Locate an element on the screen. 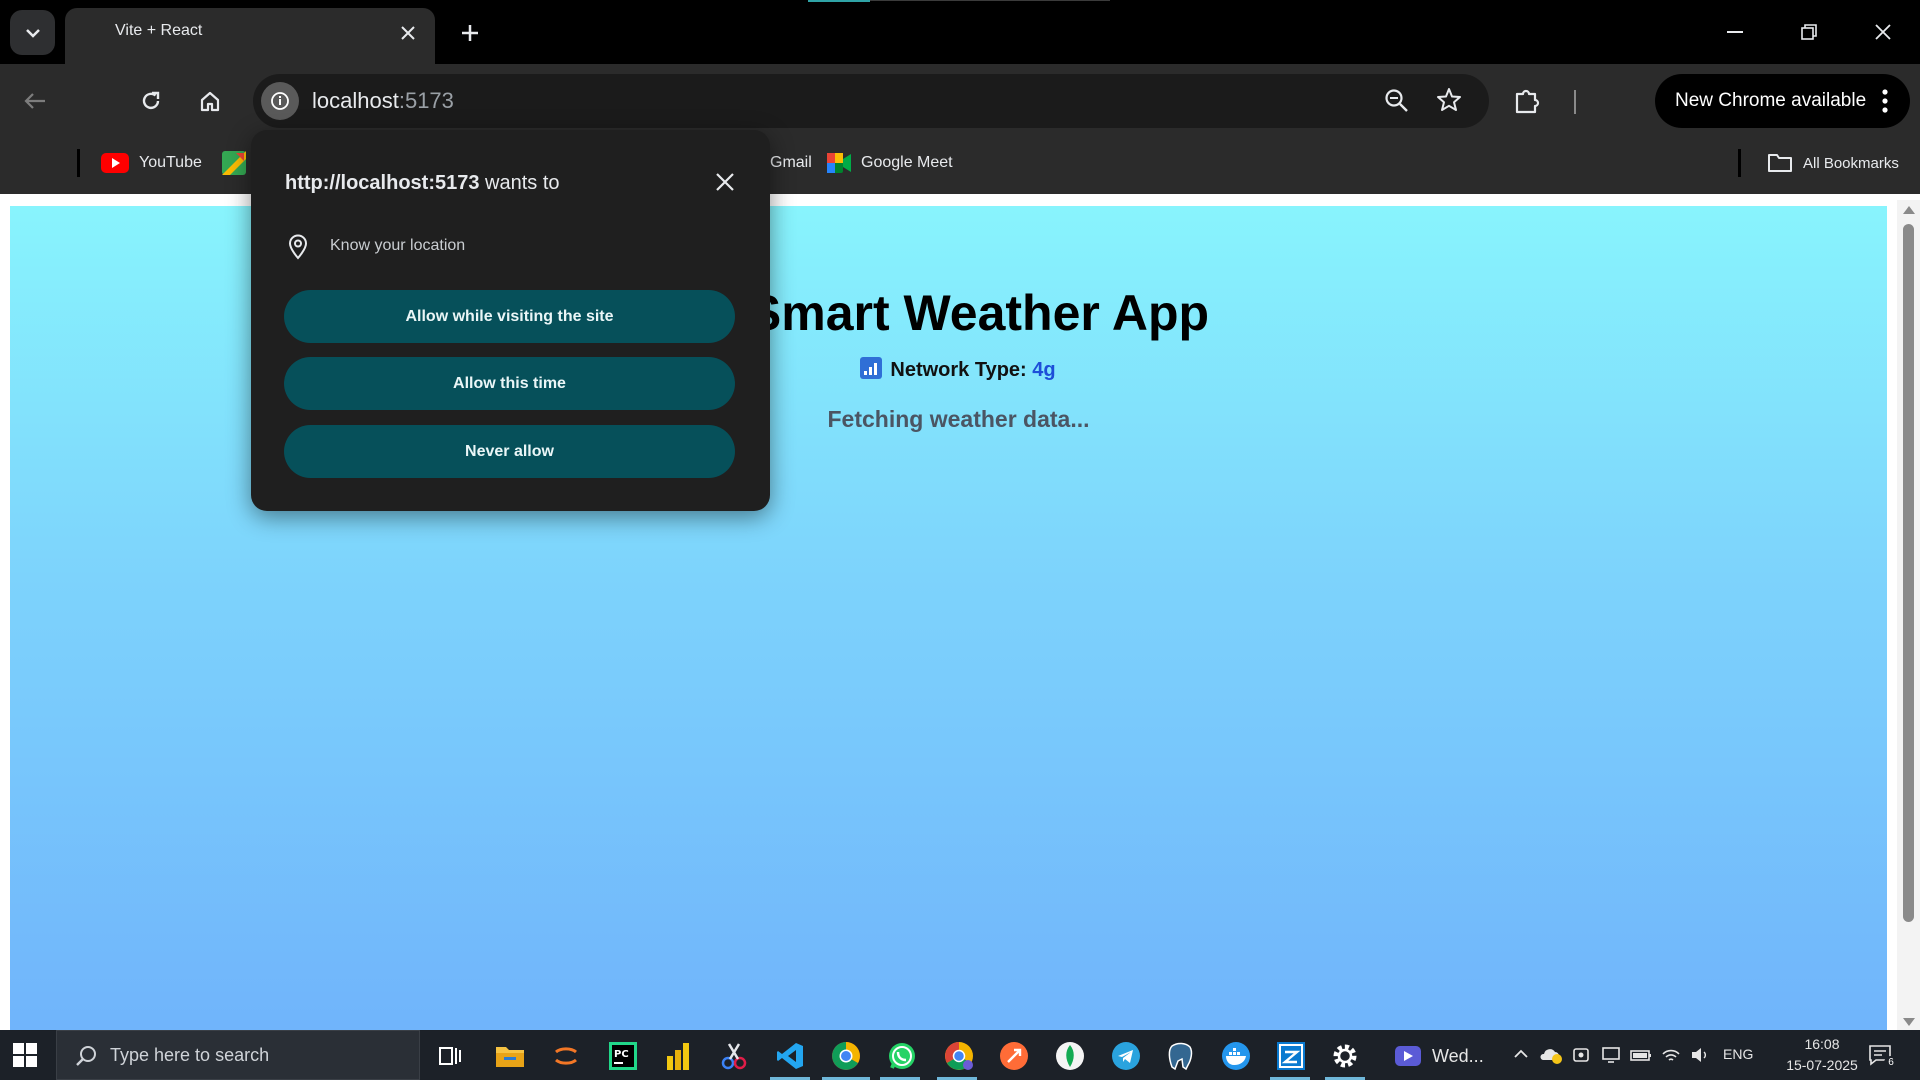  zoom-meeting-button is located at coordinates (1408, 1056).